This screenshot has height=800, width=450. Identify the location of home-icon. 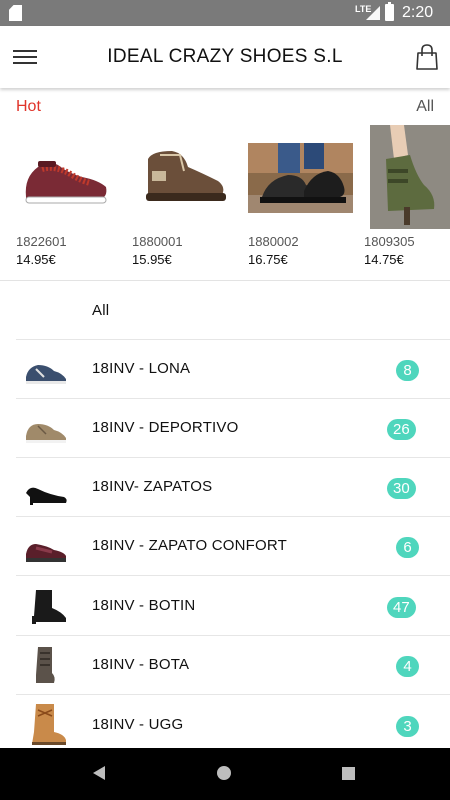
(224, 773).